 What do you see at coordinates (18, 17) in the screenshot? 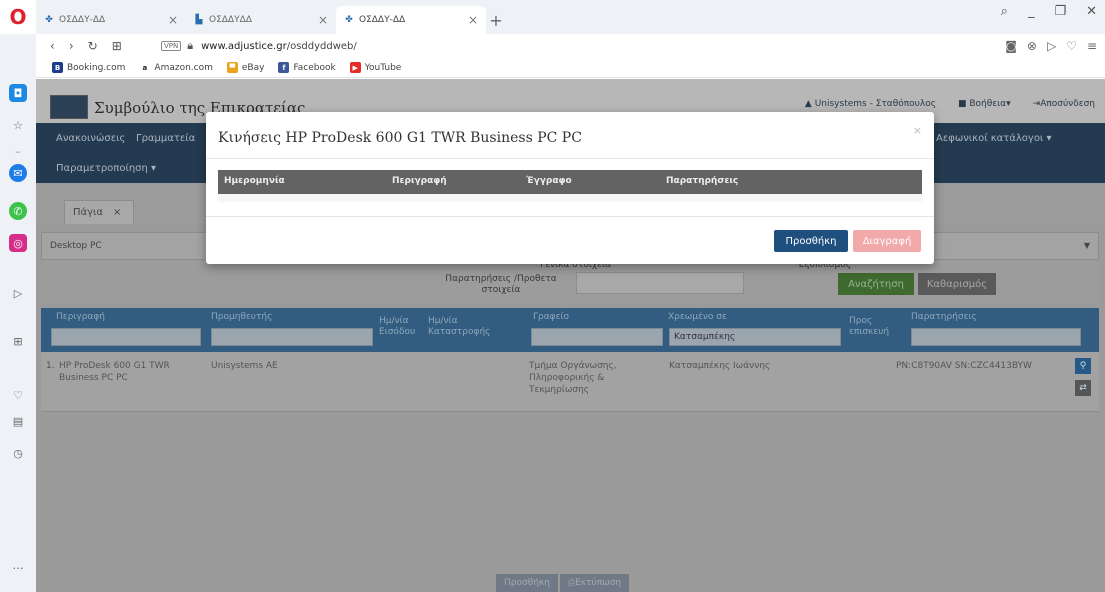
I see `opera-logo: O` at bounding box center [18, 17].